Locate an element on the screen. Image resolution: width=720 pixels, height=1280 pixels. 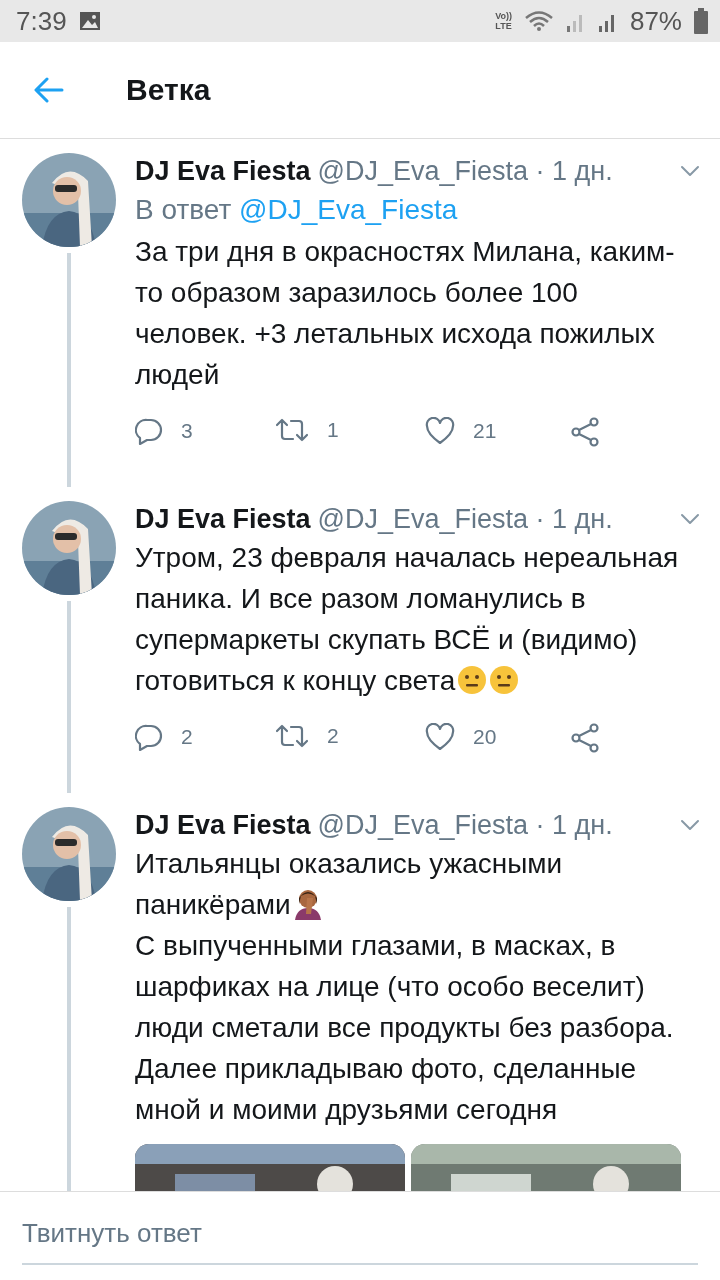
person-icon is located at coordinates (307, 904).